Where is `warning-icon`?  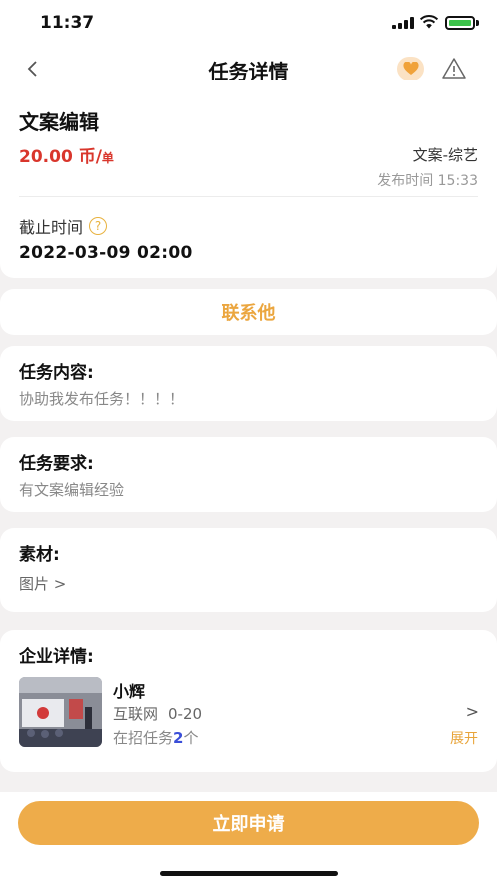
warning-icon is located at coordinates (454, 69).